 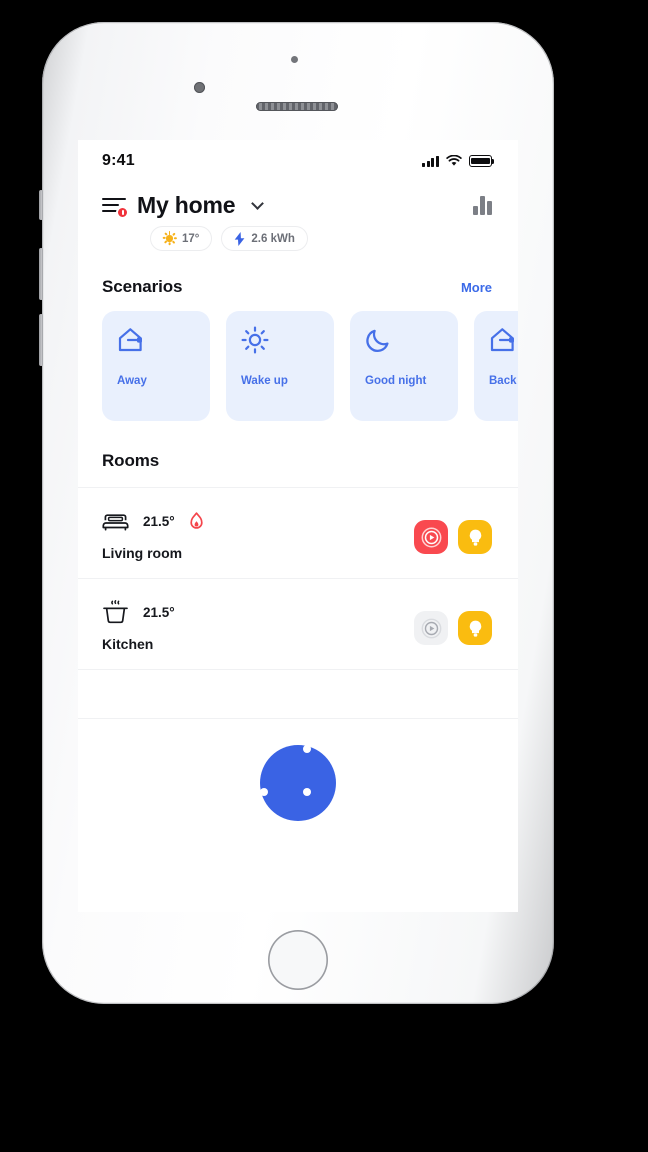 I want to click on scenario-label: Wake up, so click(x=264, y=381).